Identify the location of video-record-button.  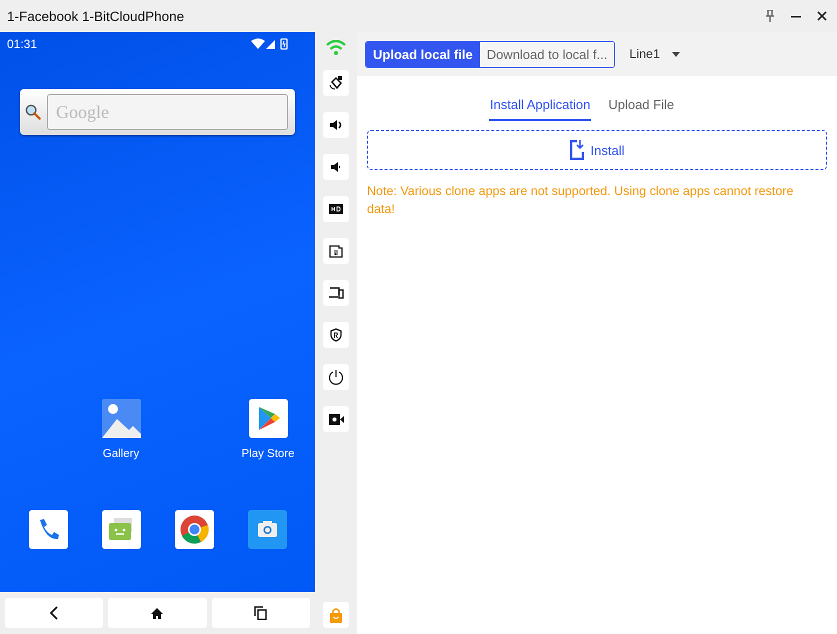
(336, 419).